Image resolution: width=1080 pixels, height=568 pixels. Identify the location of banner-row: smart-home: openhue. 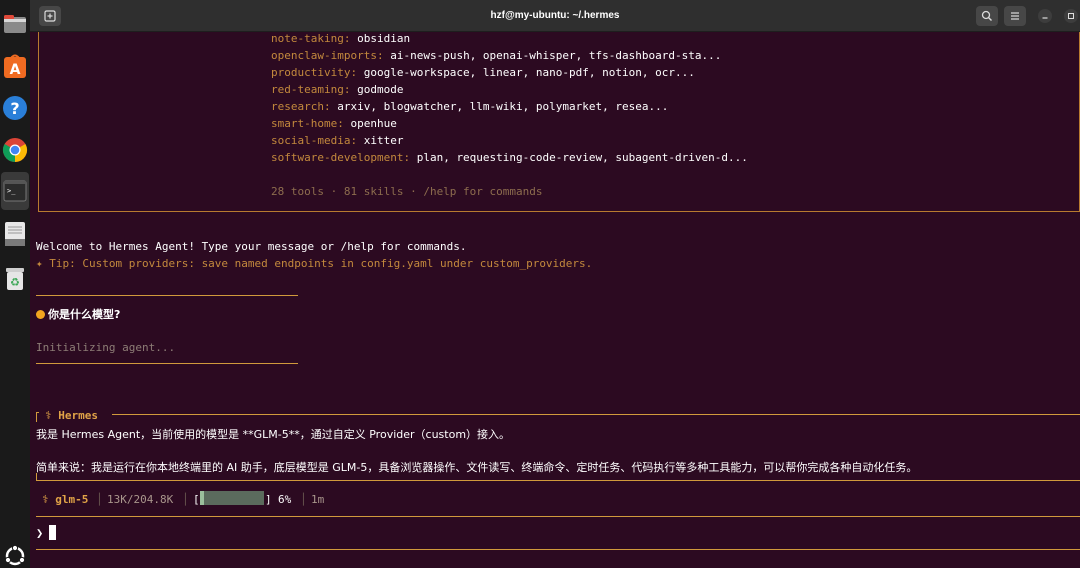
(334, 123).